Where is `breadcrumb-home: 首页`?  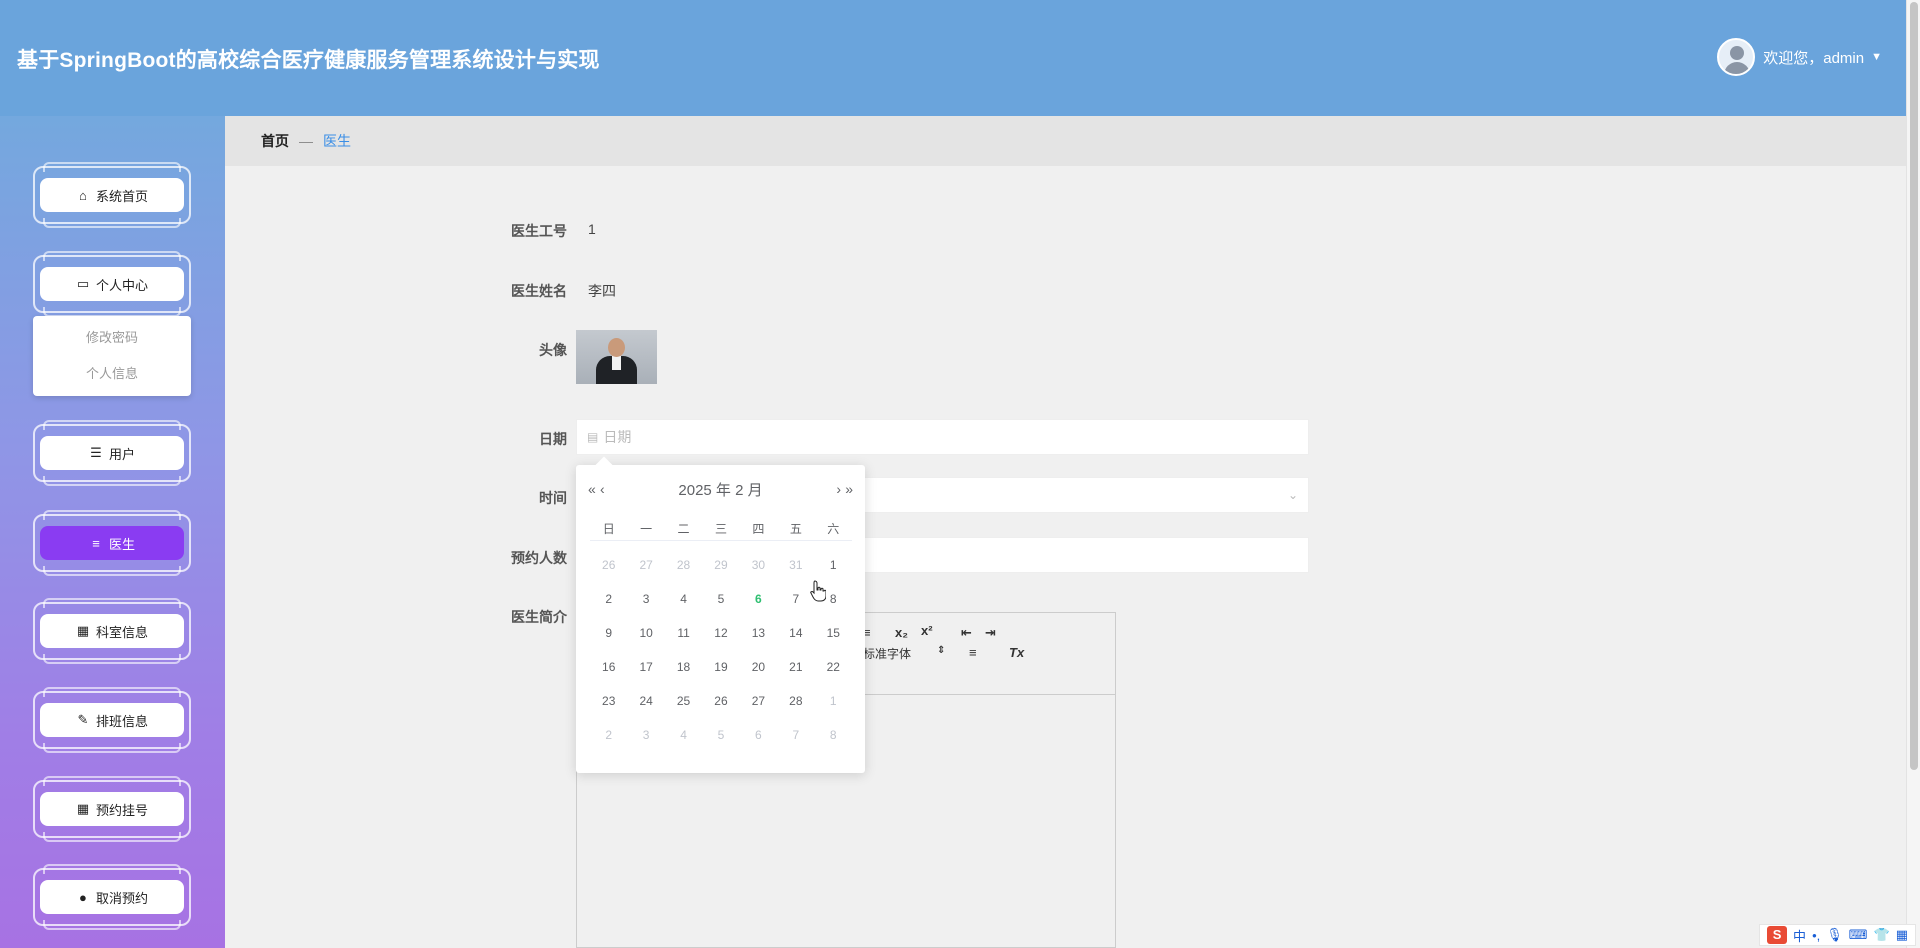 breadcrumb-home: 首页 is located at coordinates (275, 141).